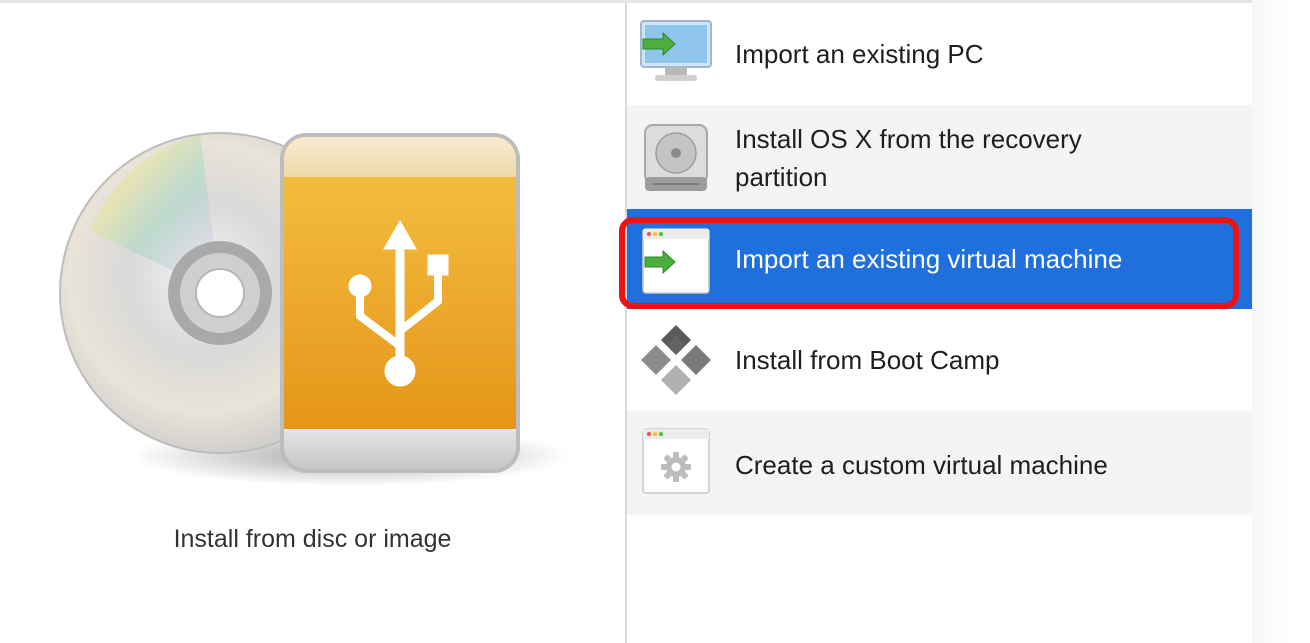 This screenshot has height=643, width=1310. Describe the element at coordinates (676, 360) in the screenshot. I see `boot-camp-icon` at that location.